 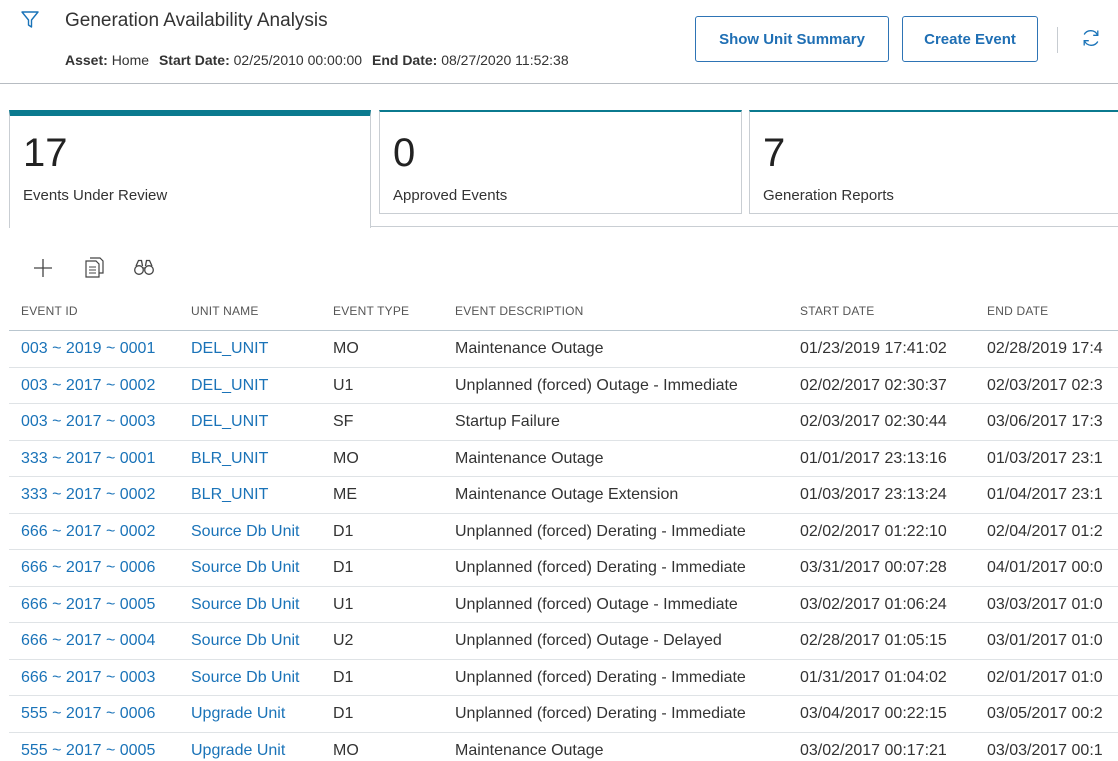 I want to click on event-description-cell: Unplanned (forced) Outage - Delayed, so click(x=588, y=640).